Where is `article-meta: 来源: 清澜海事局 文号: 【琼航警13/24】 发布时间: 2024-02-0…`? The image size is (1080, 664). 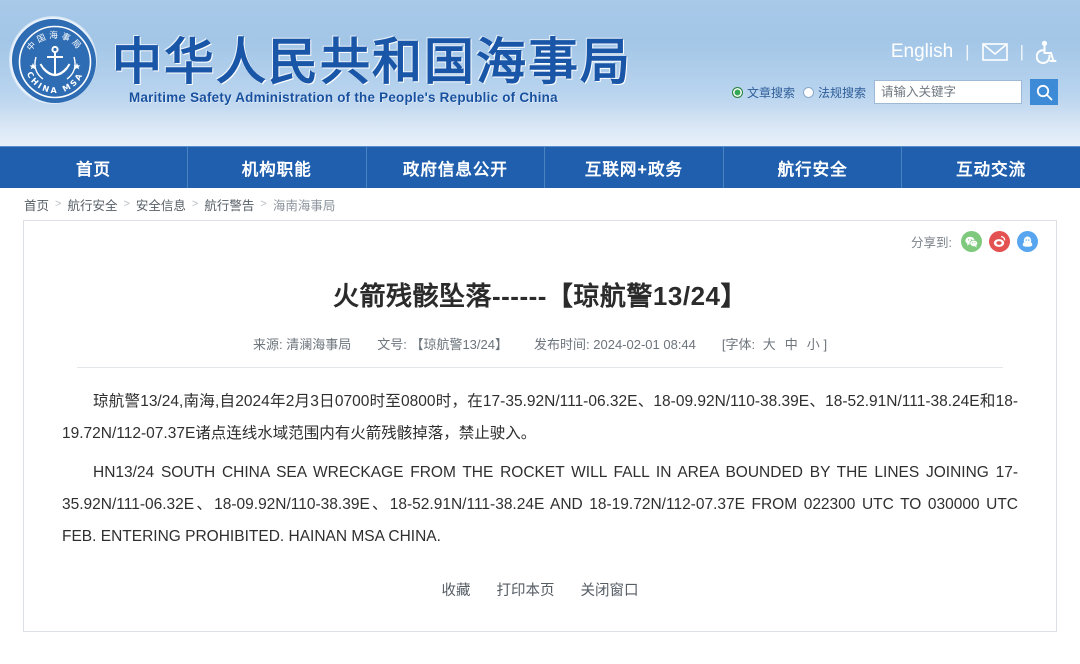 article-meta: 来源: 清澜海事局 文号: 【琼航警13/24】 发布时间: 2024-02-0… is located at coordinates (540, 343).